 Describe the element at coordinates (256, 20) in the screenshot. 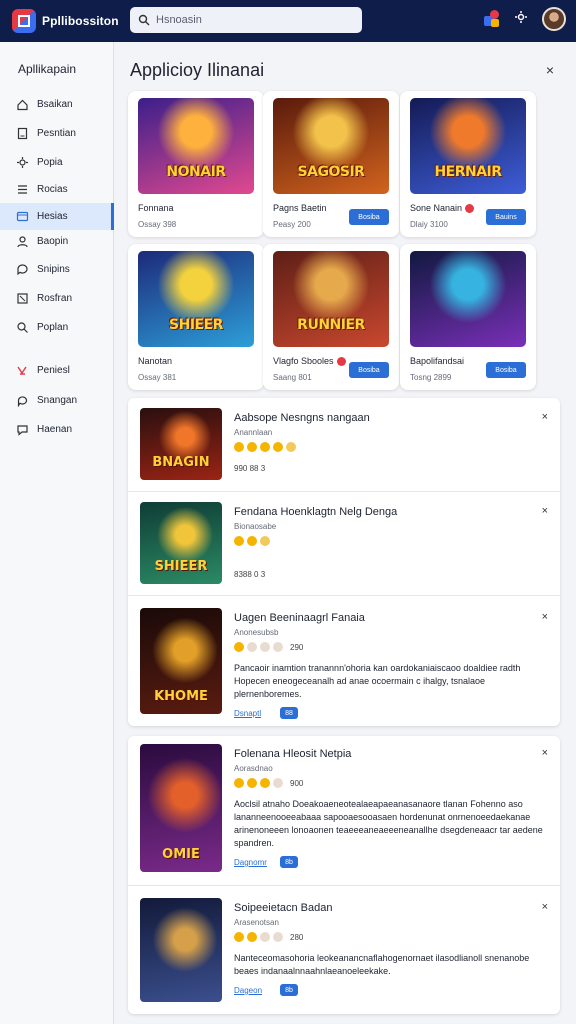

I see `search-input` at that location.